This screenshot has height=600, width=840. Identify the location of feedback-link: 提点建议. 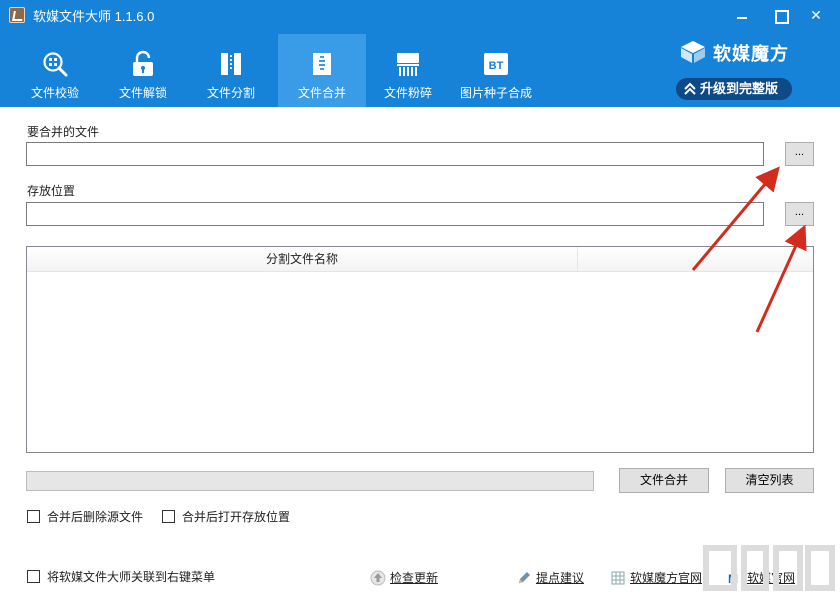
(550, 578).